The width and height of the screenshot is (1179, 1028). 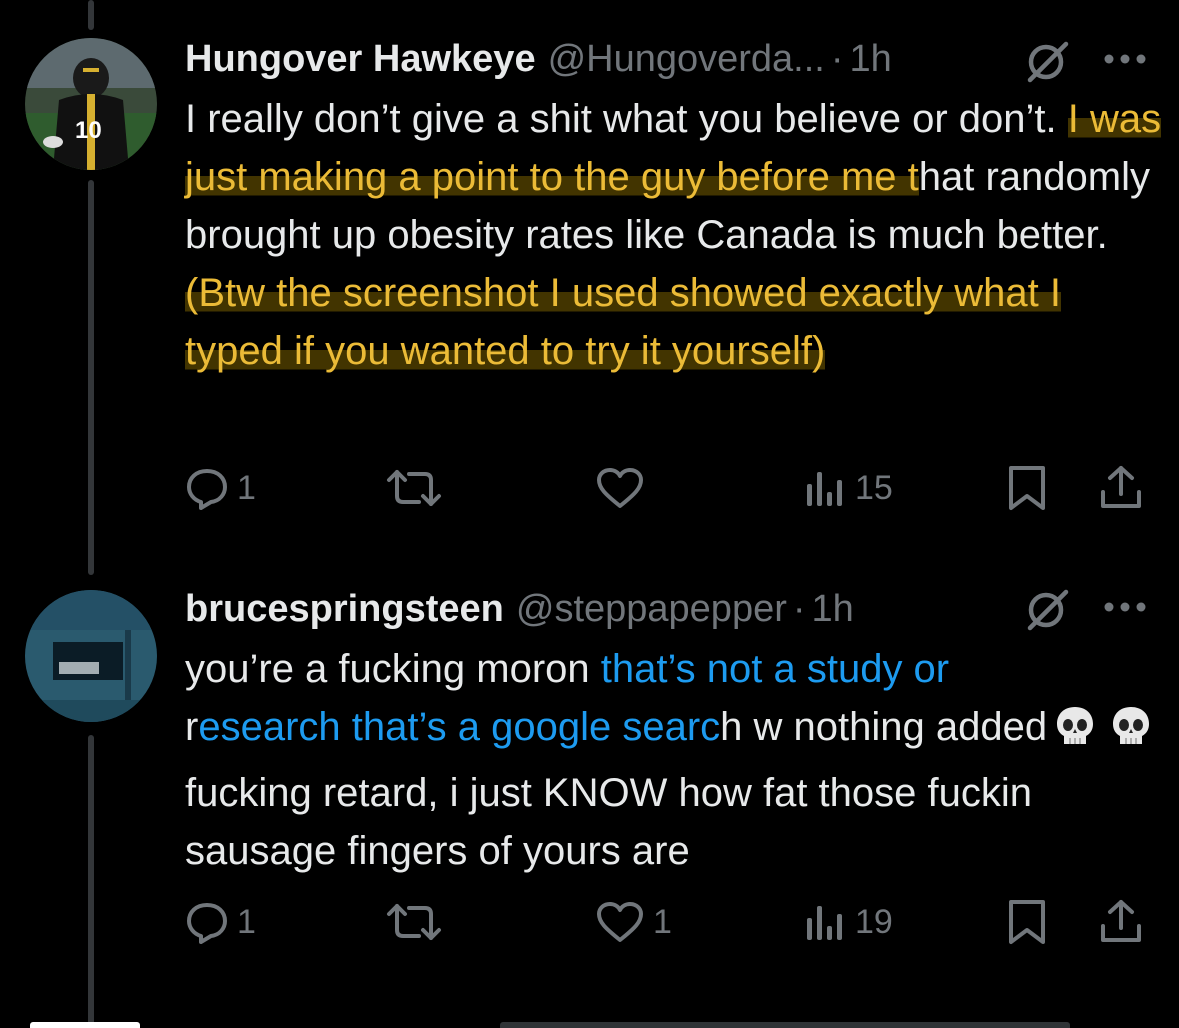 What do you see at coordinates (91, 656) in the screenshot?
I see `avatar` at bounding box center [91, 656].